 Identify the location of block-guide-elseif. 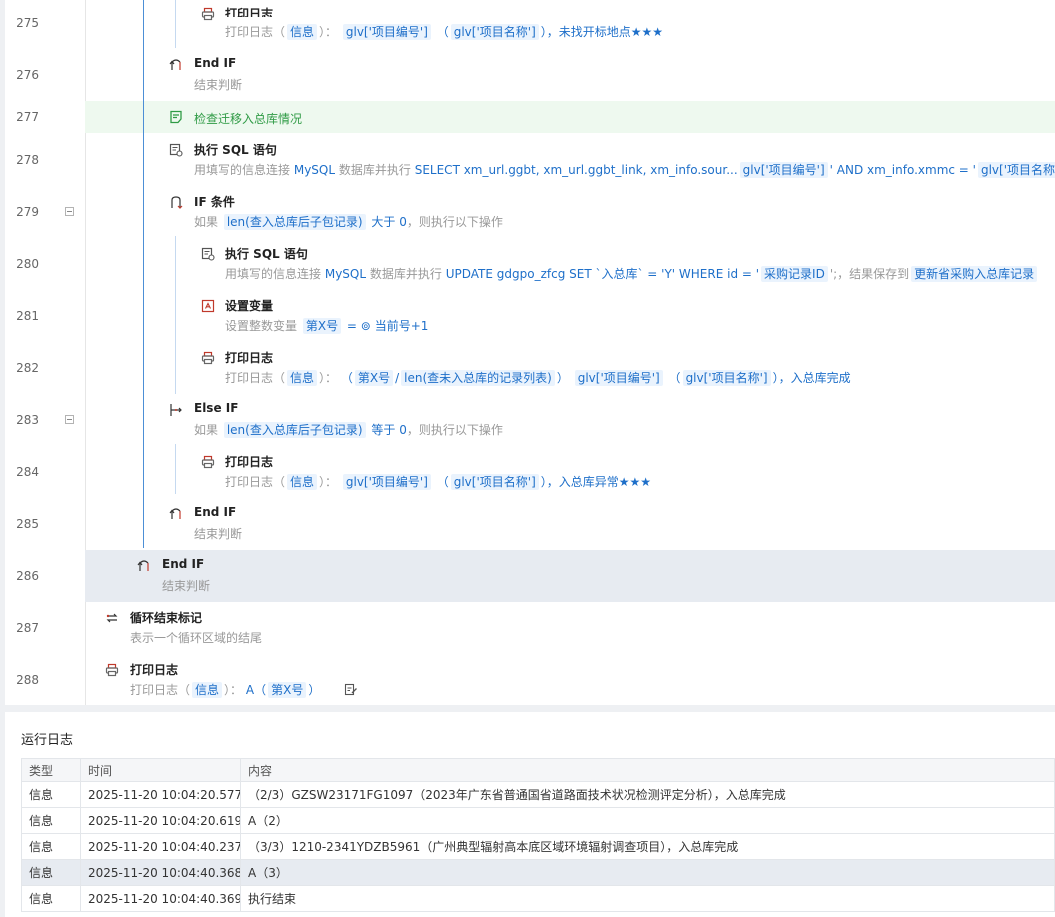
(175, 469).